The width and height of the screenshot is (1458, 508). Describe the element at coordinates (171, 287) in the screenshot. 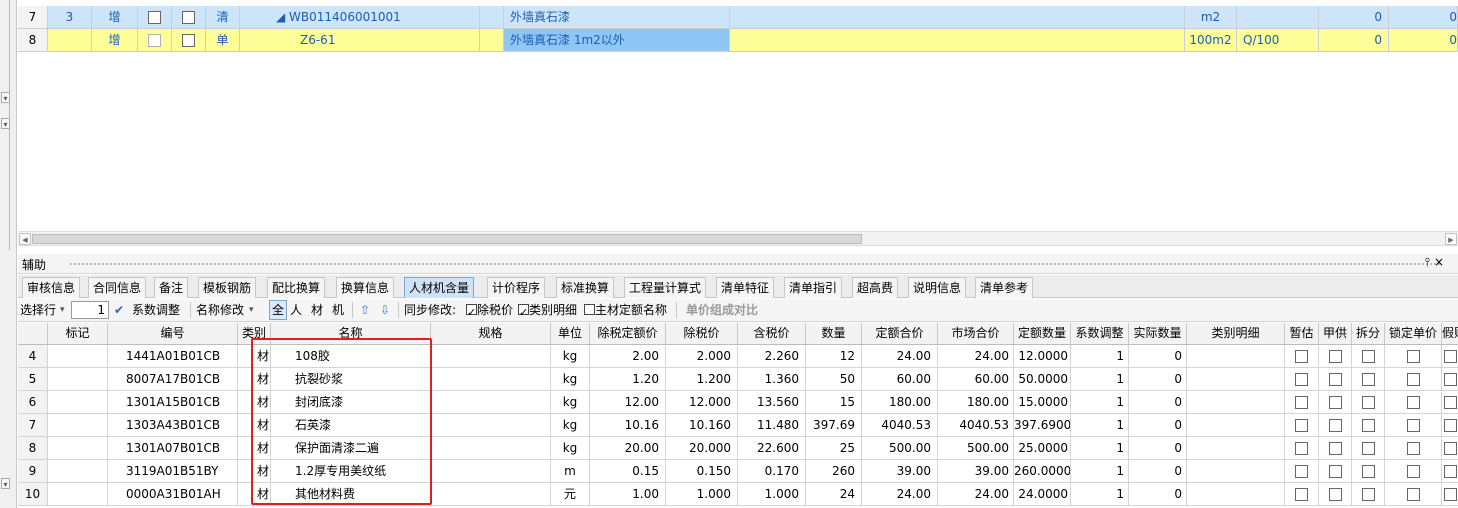

I see `tab-notes: 备注` at that location.